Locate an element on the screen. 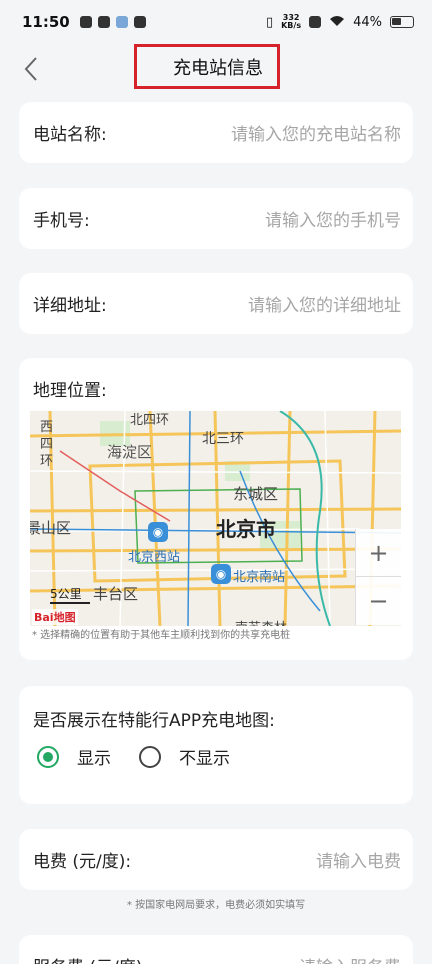 The height and width of the screenshot is (964, 432). map-place: 北三环 is located at coordinates (223, 439).